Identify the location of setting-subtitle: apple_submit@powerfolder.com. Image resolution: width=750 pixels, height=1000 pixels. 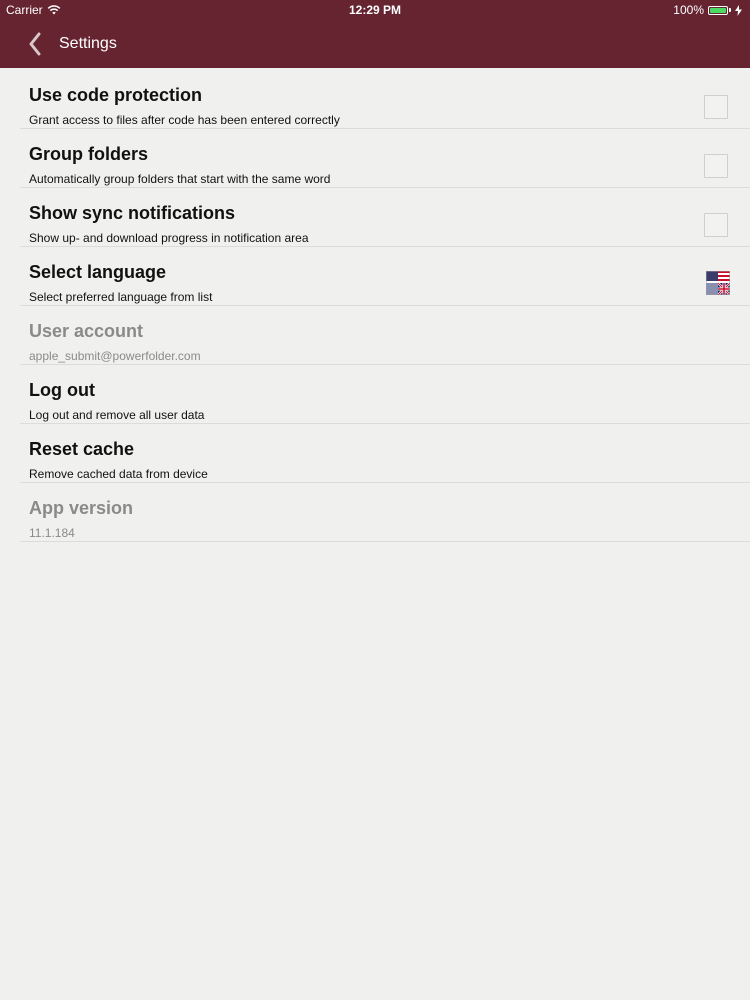
(115, 356).